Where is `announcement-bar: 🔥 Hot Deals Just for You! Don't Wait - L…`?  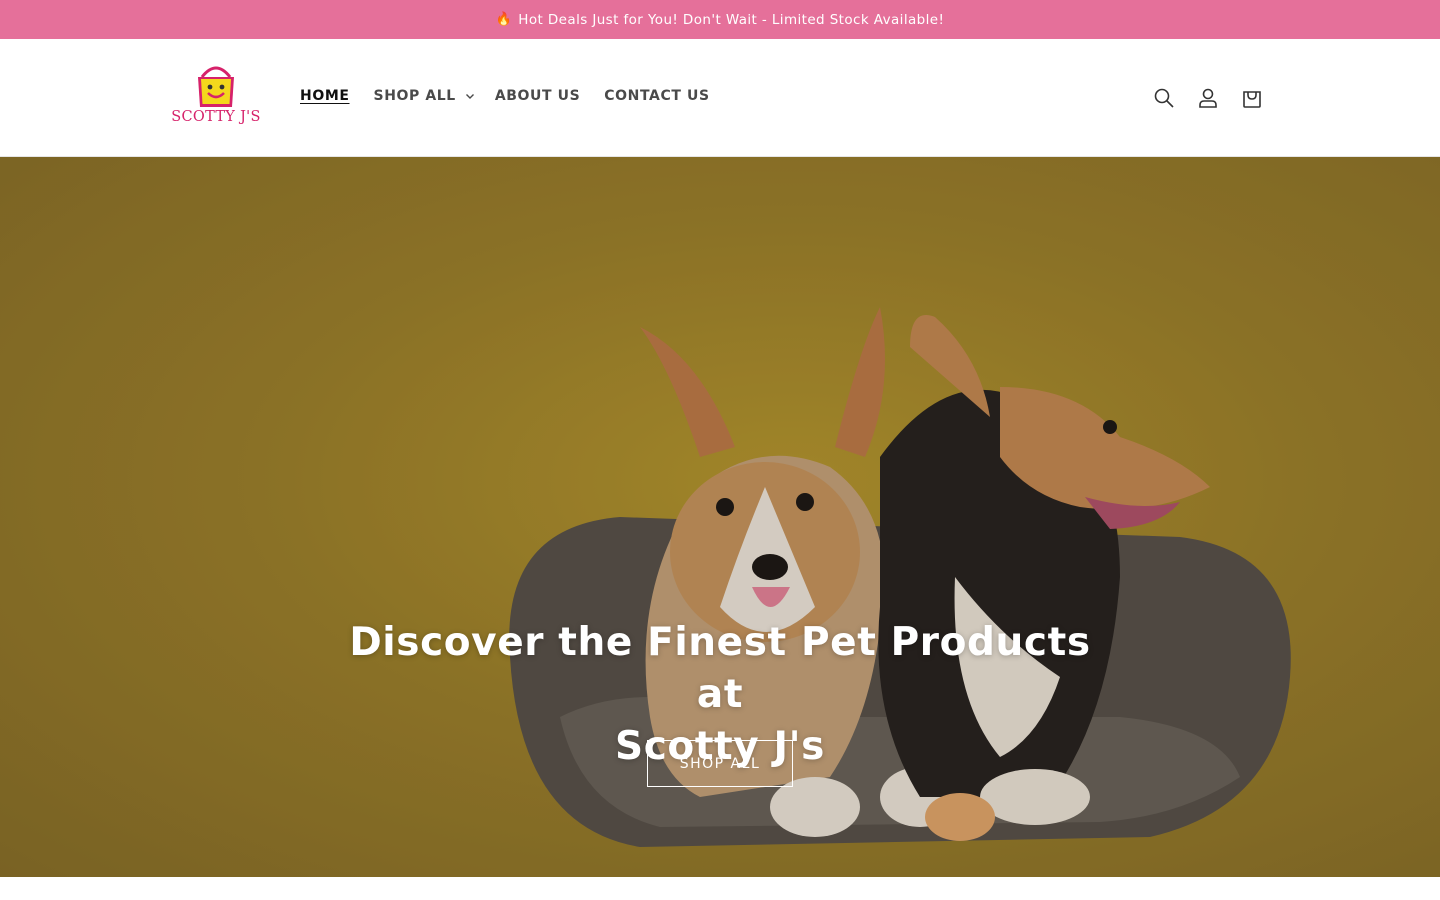 announcement-bar: 🔥 Hot Deals Just for You! Don't Wait - L… is located at coordinates (720, 19).